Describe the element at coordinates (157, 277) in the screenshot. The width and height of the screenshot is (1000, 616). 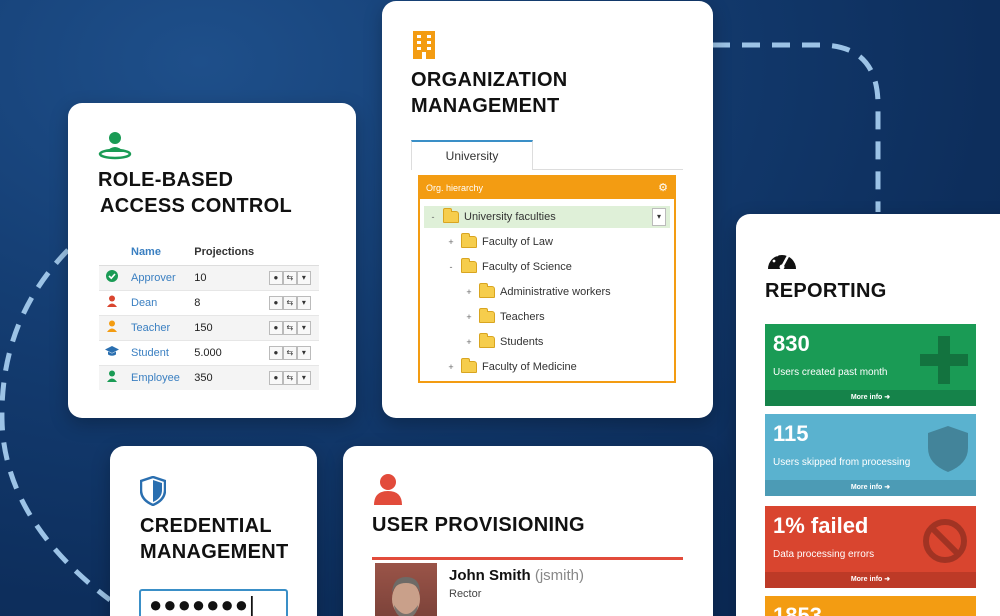
I see `role-name: Approver` at that location.